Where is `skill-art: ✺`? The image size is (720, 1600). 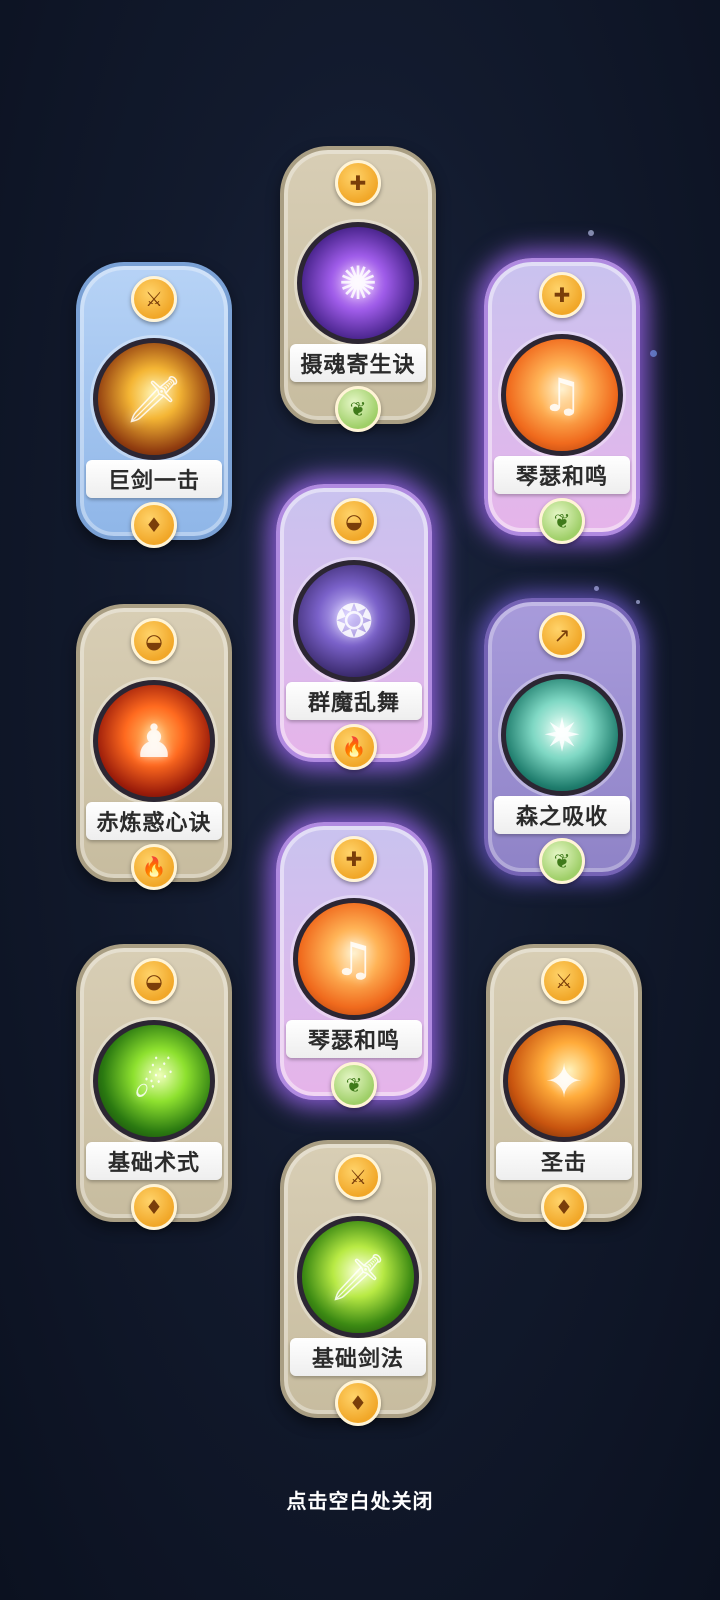 skill-art: ✺ is located at coordinates (358, 283).